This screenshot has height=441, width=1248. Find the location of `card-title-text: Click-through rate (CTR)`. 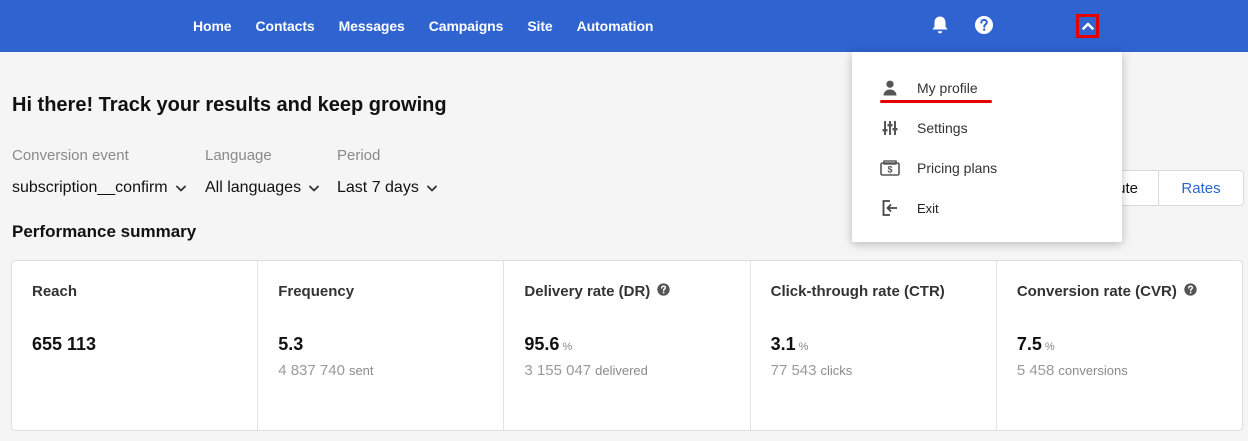

card-title-text: Click-through rate (CTR) is located at coordinates (857, 291).